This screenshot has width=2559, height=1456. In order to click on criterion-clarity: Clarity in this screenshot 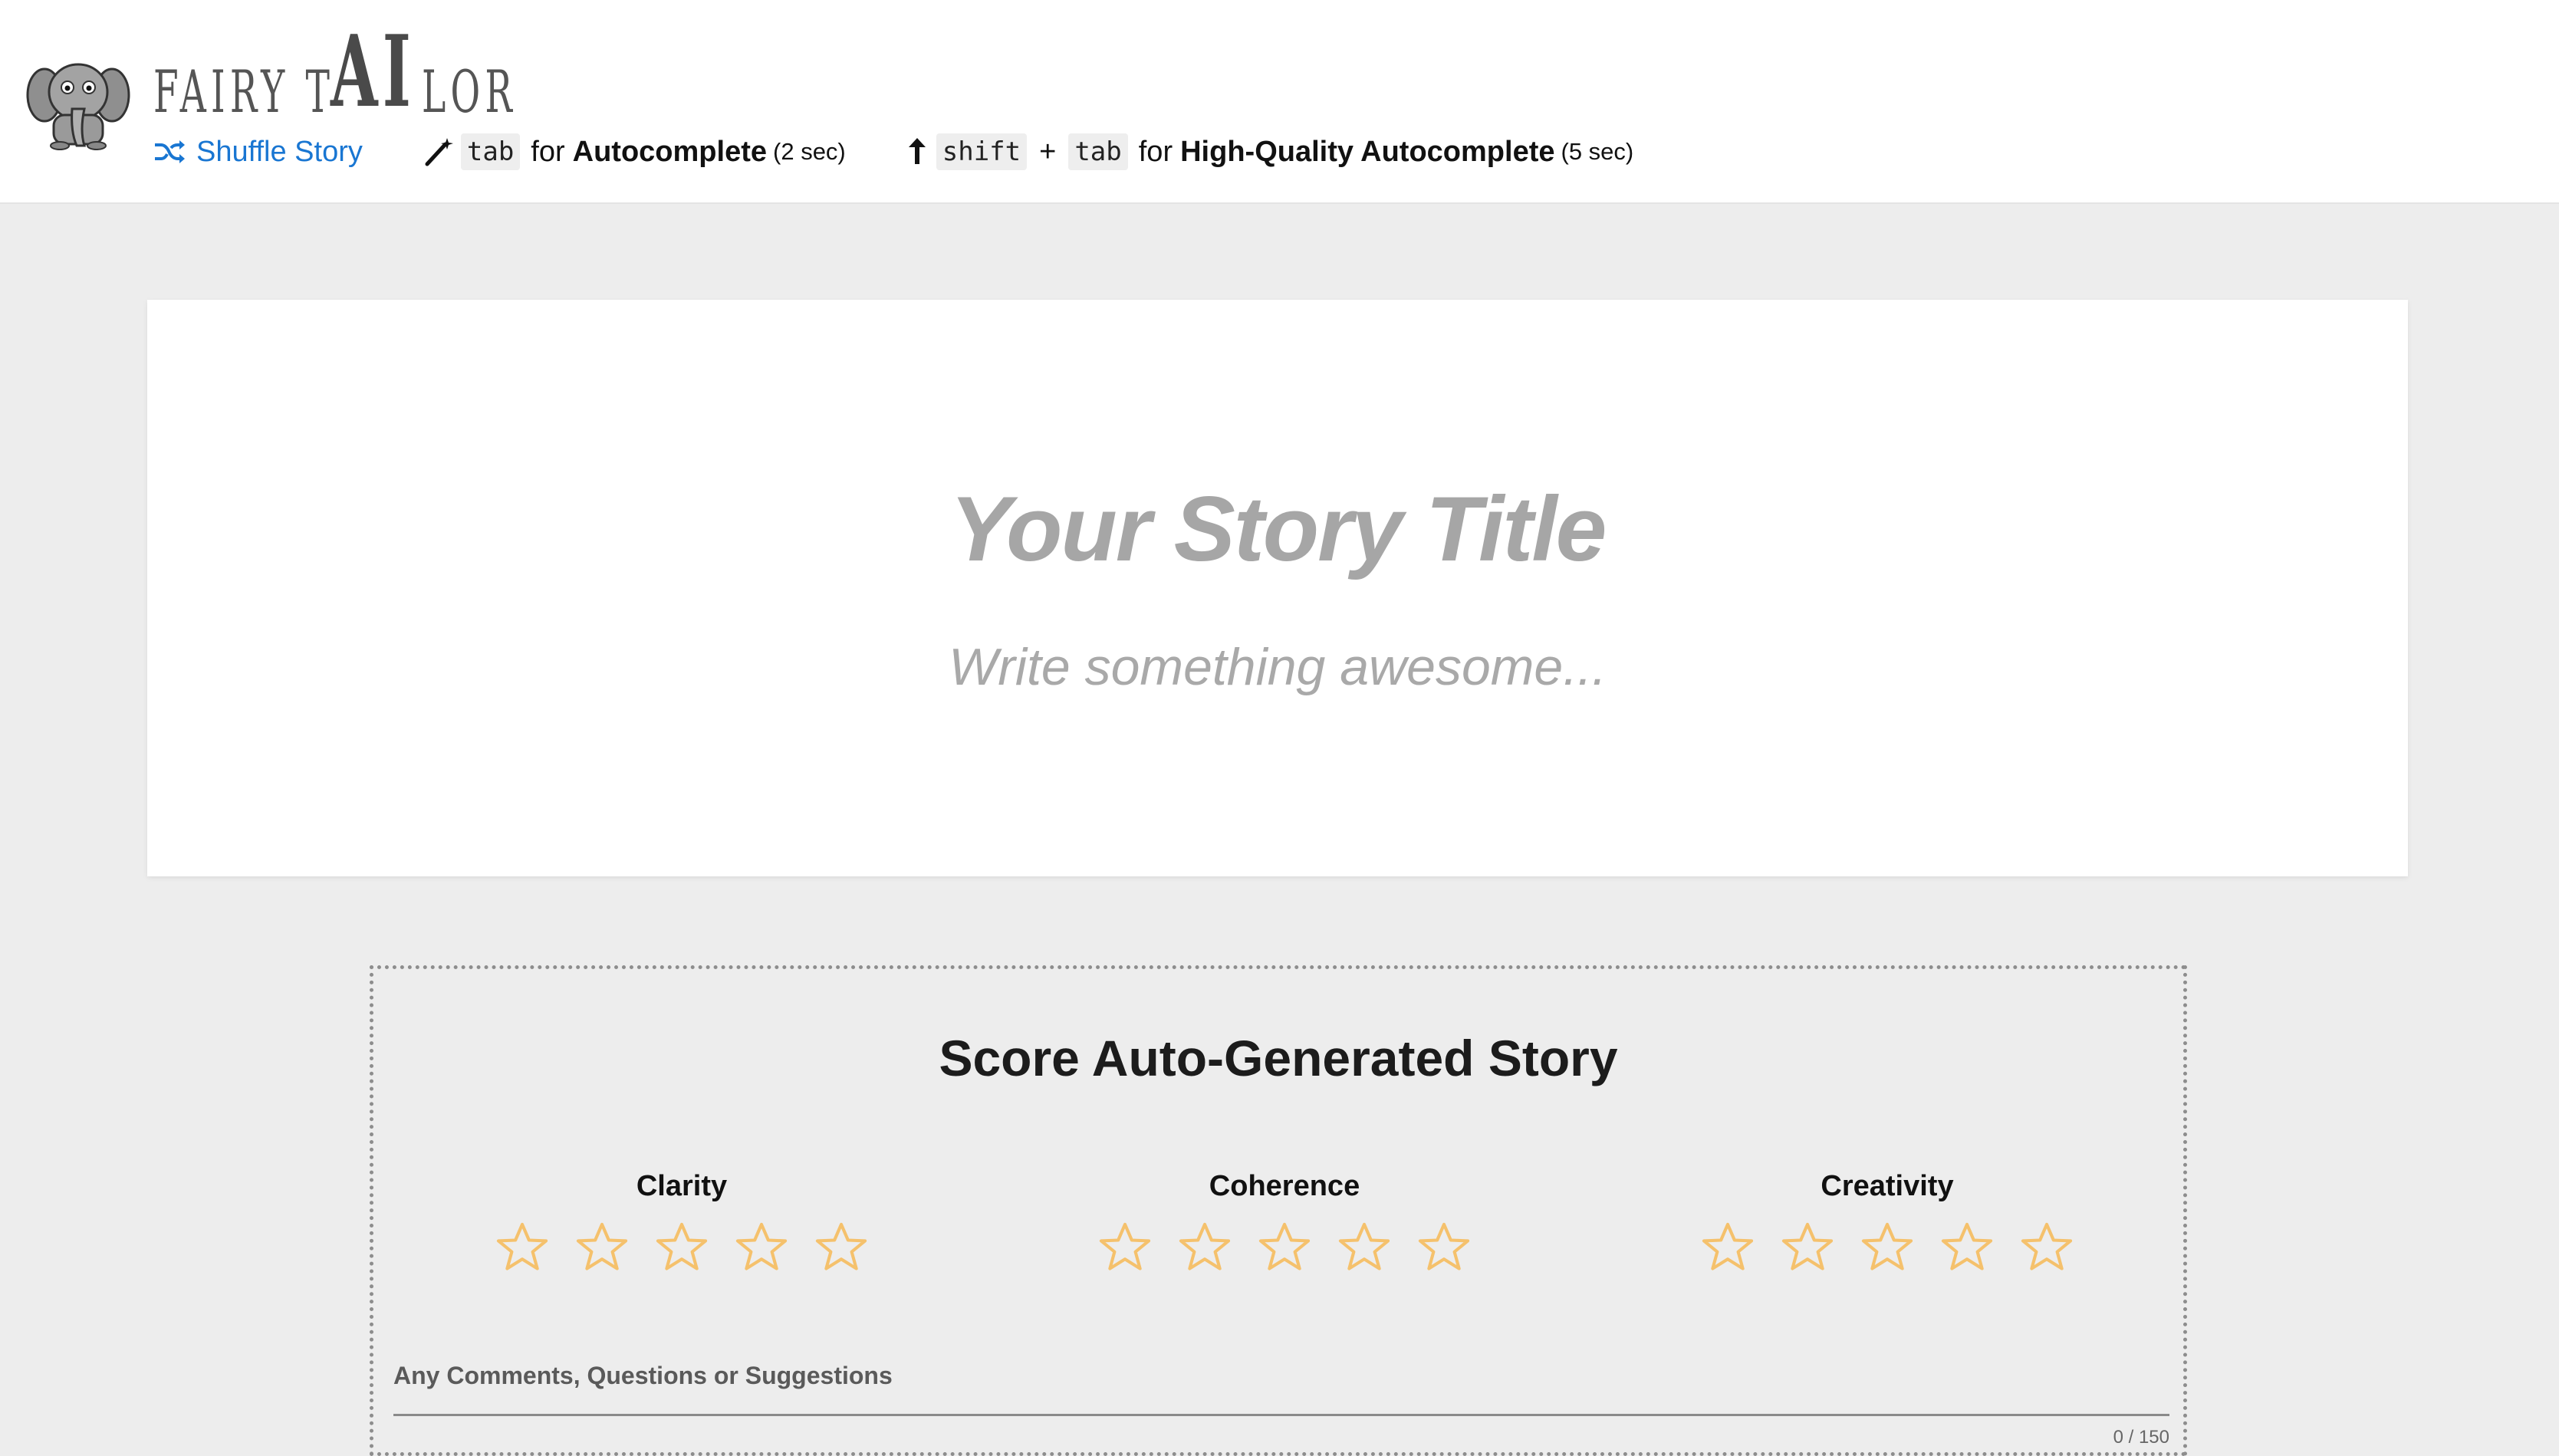, I will do `click(681, 1223)`.